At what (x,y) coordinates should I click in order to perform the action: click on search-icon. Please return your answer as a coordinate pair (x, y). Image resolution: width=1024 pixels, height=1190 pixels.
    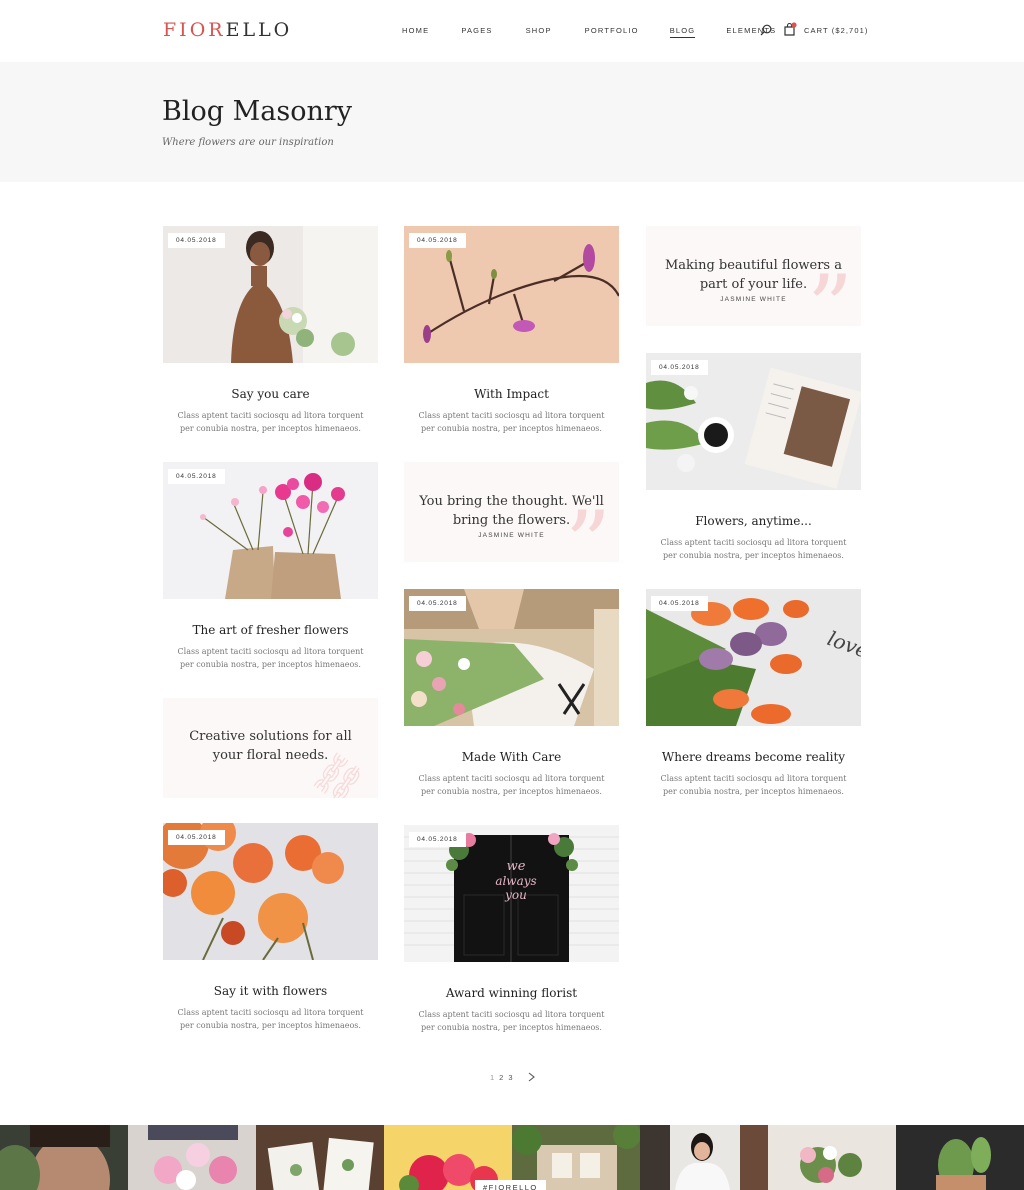
    Looking at the image, I should click on (766, 30).